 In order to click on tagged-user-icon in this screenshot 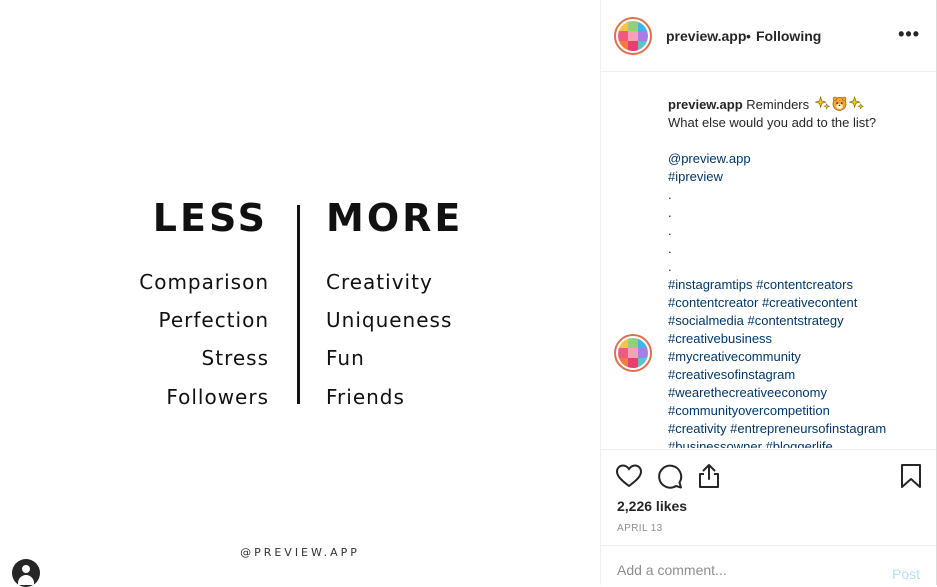, I will do `click(26, 573)`.